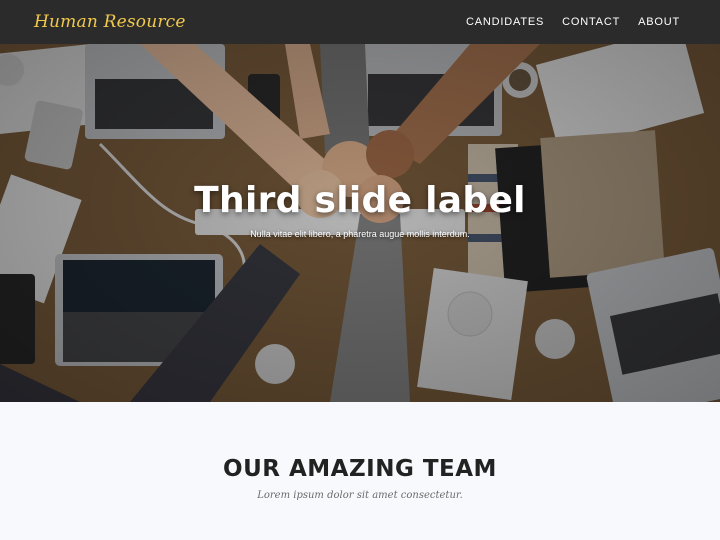 The height and width of the screenshot is (540, 720). Describe the element at coordinates (360, 495) in the screenshot. I see `section-subheading: Lorem ipsum dolor sit amet consectetur.` at that location.